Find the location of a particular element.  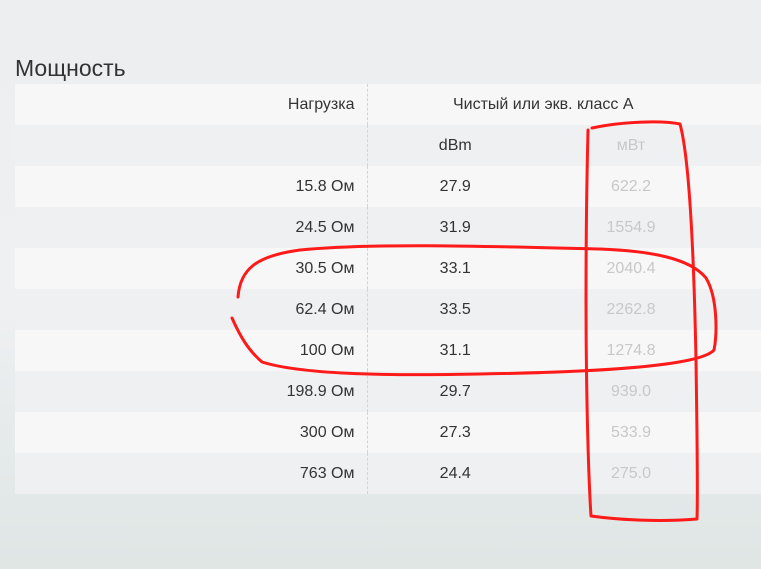

table-row: 15.8 Ом 27.9 622.2 is located at coordinates (388, 186).